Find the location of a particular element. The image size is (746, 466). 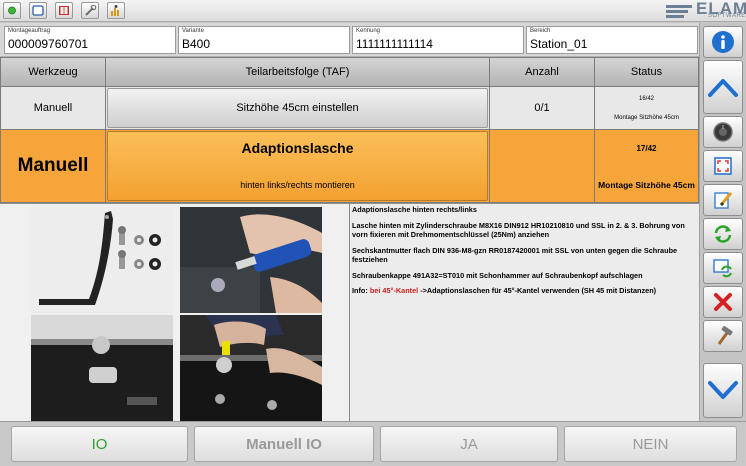

column-header-status: Status is located at coordinates (646, 72).